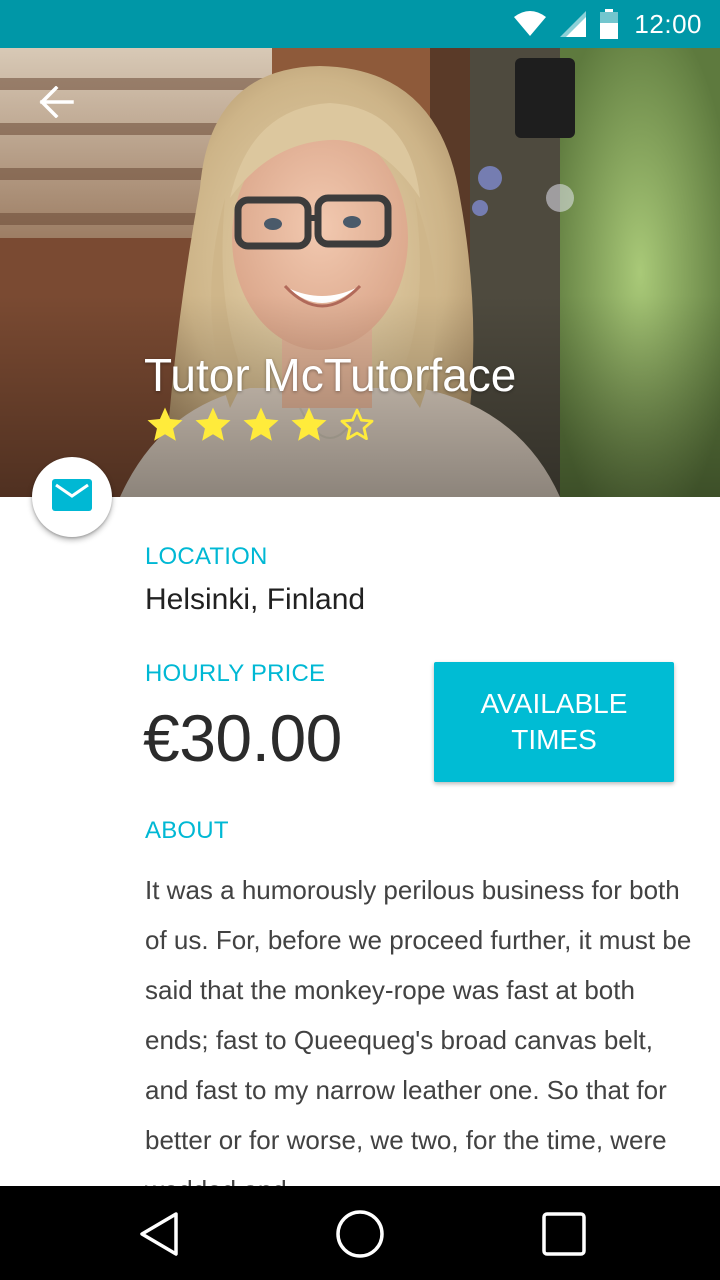 This screenshot has width=720, height=1280. I want to click on nav-recents-button, so click(564, 1234).